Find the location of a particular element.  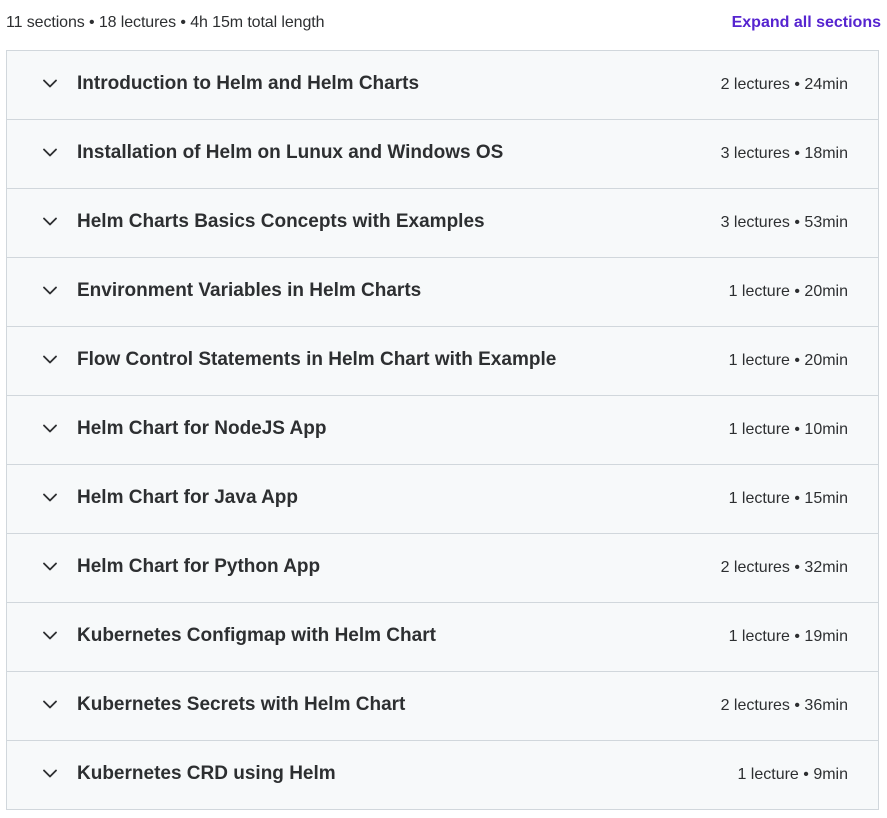

section-meta: 1 lecture • 10min is located at coordinates (788, 429).